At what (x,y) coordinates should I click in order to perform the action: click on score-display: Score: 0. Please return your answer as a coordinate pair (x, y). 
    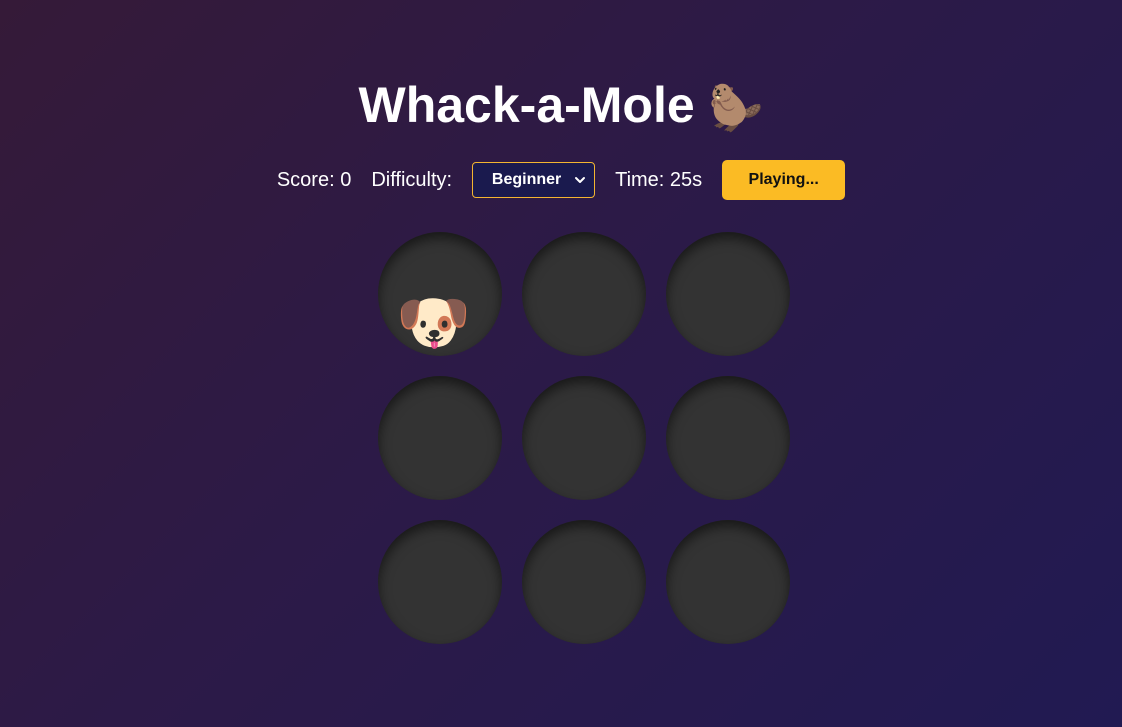
    Looking at the image, I should click on (314, 179).